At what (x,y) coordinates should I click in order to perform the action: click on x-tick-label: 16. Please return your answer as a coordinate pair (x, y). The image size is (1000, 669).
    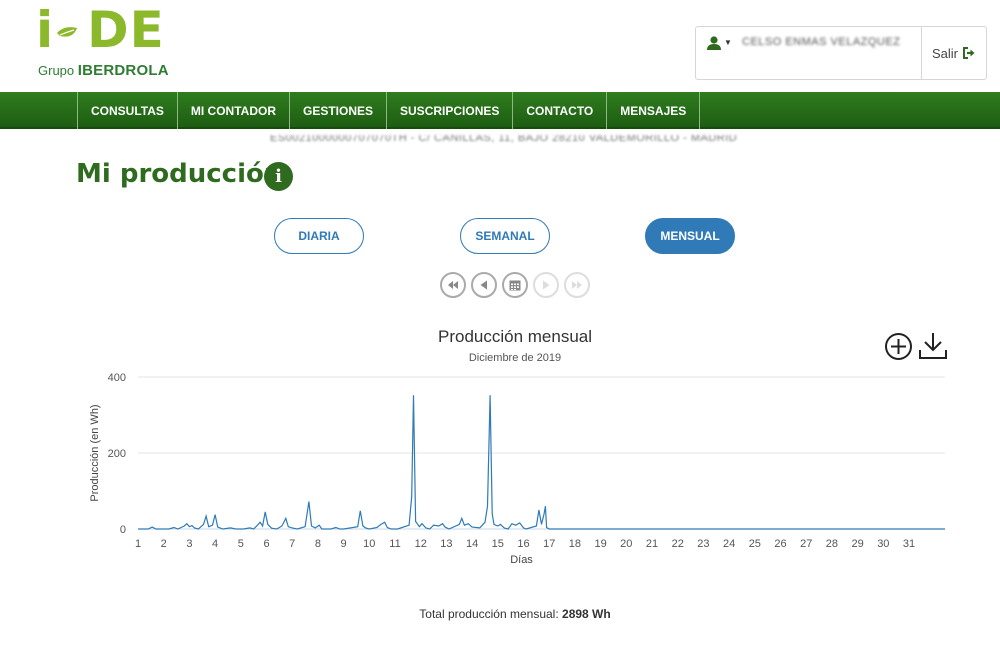
    Looking at the image, I should click on (523, 544).